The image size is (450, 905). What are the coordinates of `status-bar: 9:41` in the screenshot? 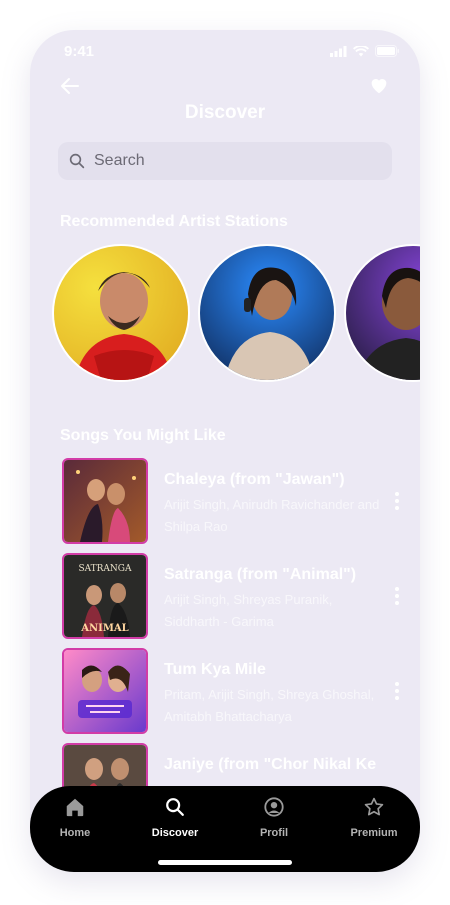 It's located at (225, 52).